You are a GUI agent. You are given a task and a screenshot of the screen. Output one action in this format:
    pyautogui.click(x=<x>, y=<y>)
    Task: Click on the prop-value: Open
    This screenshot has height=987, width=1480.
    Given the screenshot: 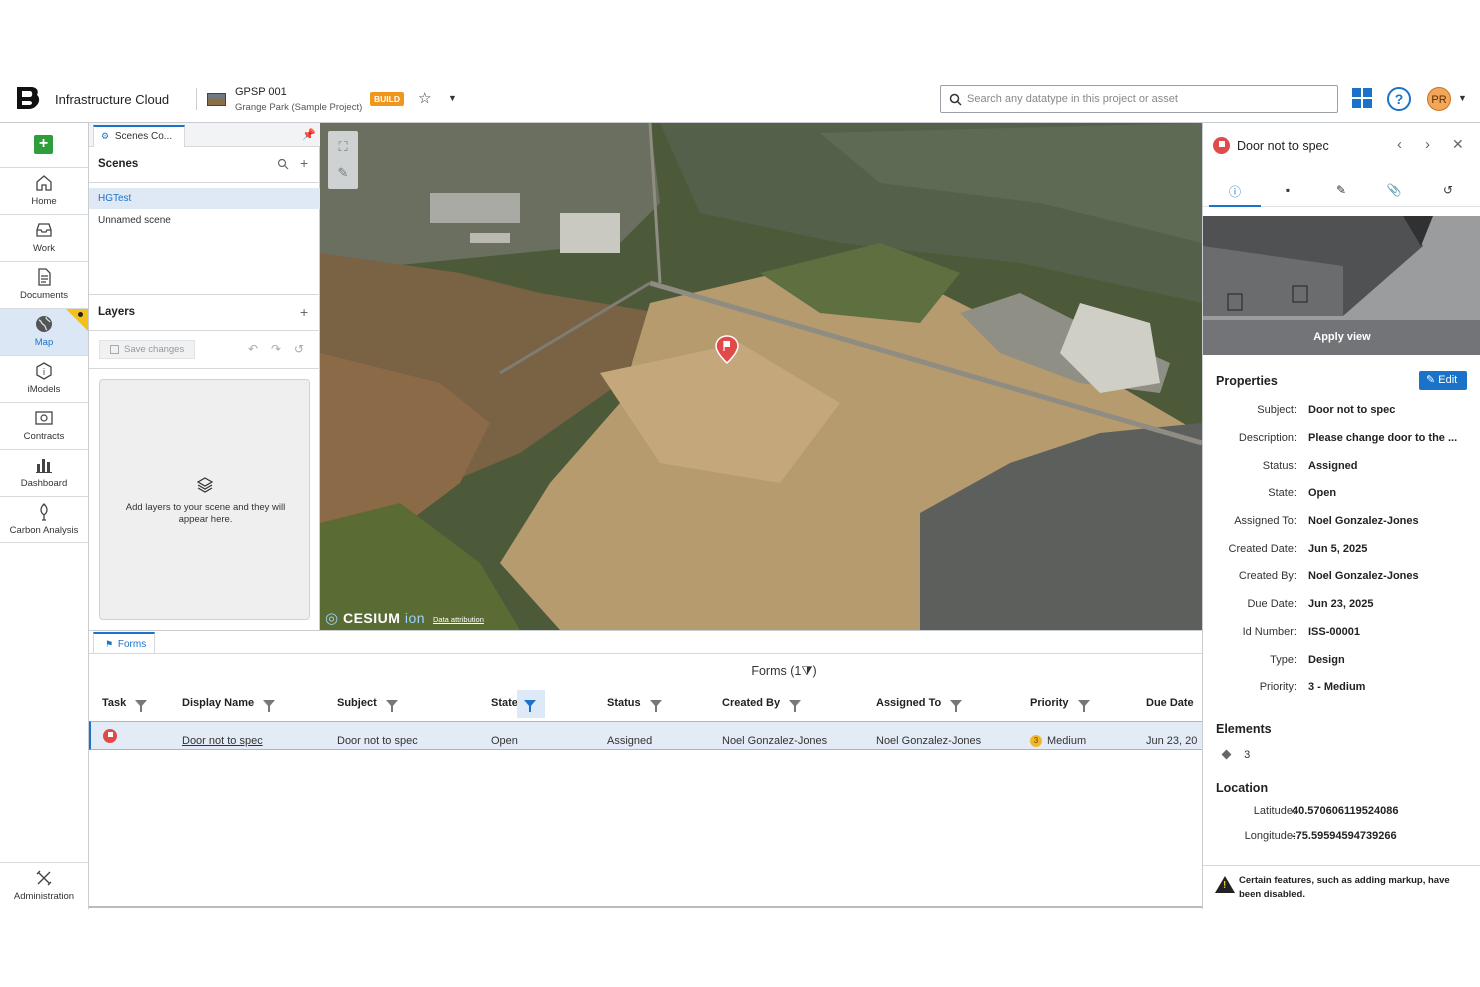 What is the action you would take?
    pyautogui.click(x=1322, y=493)
    